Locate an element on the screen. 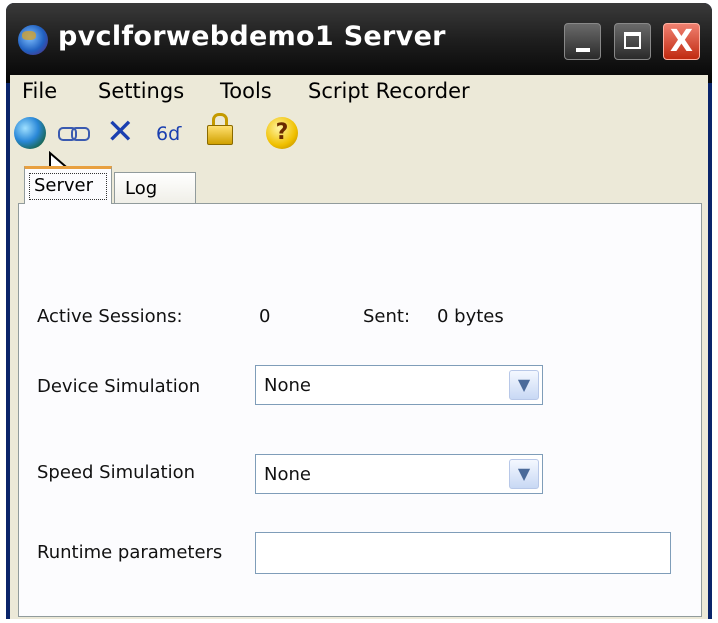 This screenshot has width=718, height=623. runtime-parameters-input is located at coordinates (463, 553).